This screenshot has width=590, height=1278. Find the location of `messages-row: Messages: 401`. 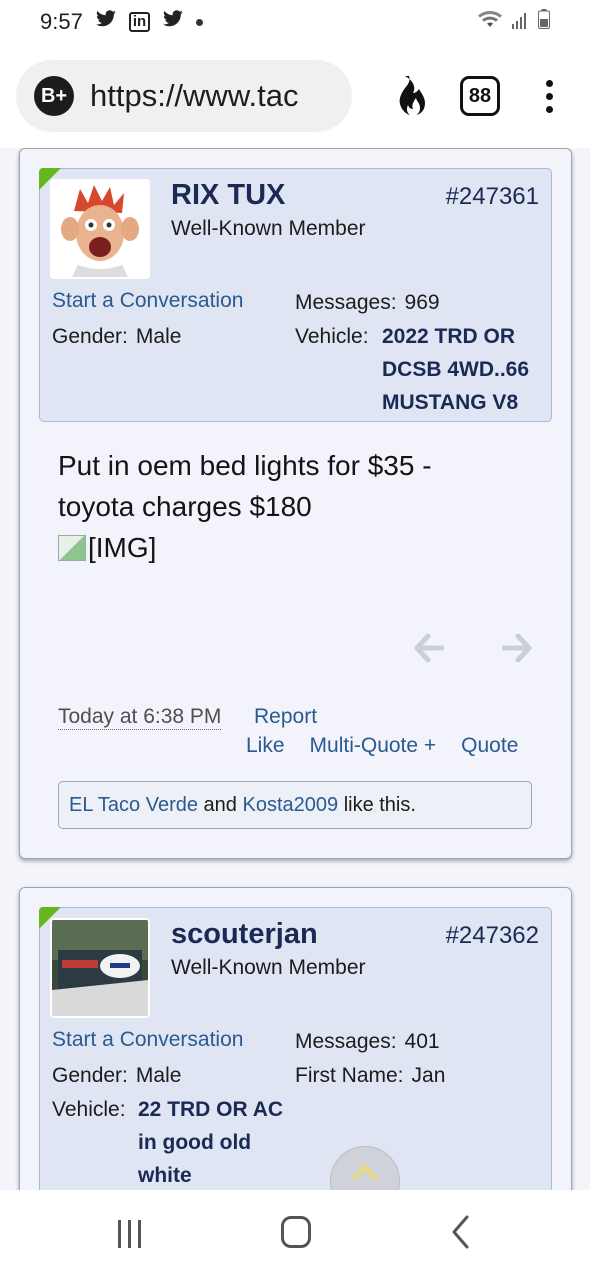

messages-row: Messages: 401 is located at coordinates (367, 1042).